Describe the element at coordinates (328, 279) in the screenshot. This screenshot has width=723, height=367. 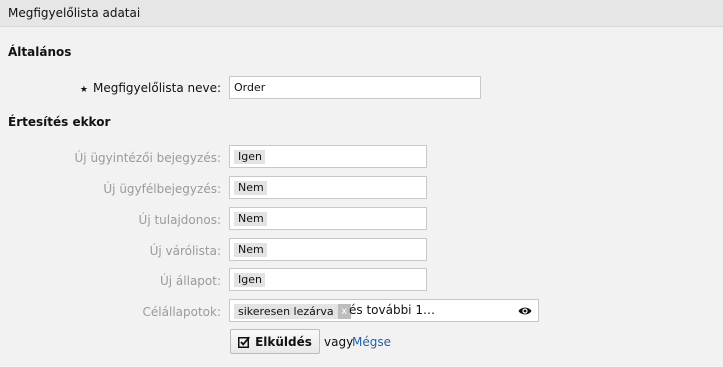
I see `new-state-select: Igen` at that location.